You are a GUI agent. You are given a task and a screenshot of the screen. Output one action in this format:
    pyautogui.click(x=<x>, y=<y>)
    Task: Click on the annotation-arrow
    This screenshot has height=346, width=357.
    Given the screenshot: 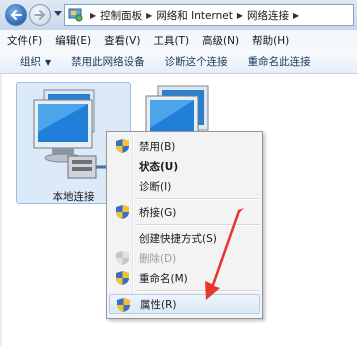 What is the action you would take?
    pyautogui.click(x=224, y=254)
    